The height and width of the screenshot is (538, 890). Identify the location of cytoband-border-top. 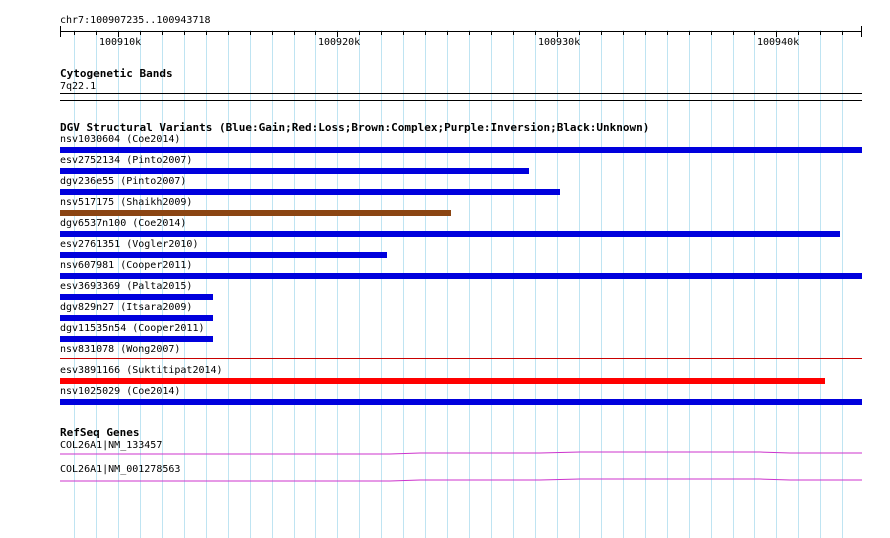
(461, 93).